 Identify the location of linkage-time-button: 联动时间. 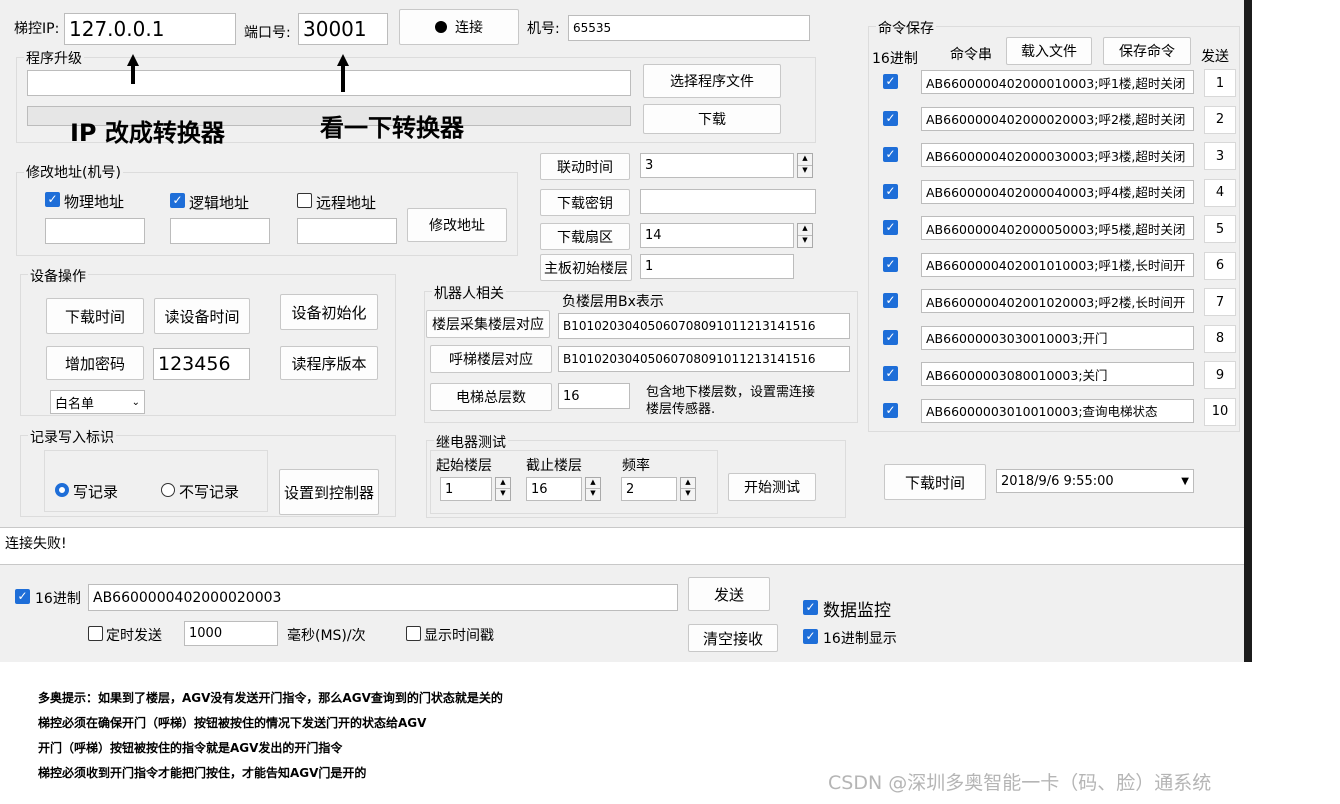
(585, 166).